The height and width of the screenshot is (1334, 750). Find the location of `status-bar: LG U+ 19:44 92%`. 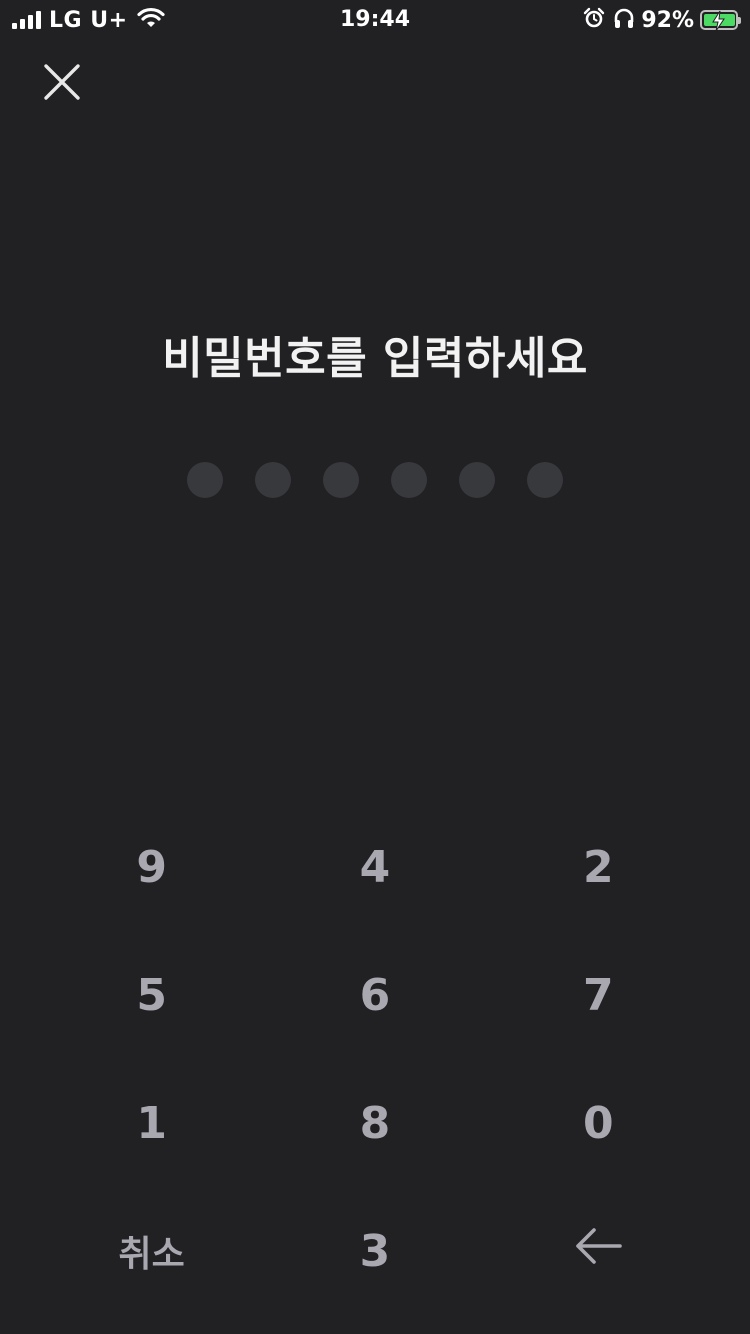

status-bar: LG U+ 19:44 92% is located at coordinates (375, 20).